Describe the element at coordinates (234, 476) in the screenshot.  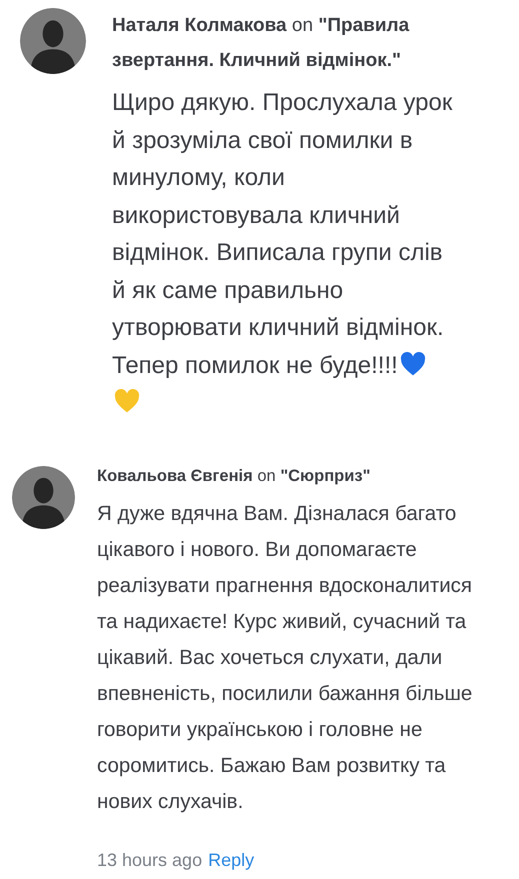
I see `comment-header: Ковальова Євгенія on "Сюрприз"` at that location.